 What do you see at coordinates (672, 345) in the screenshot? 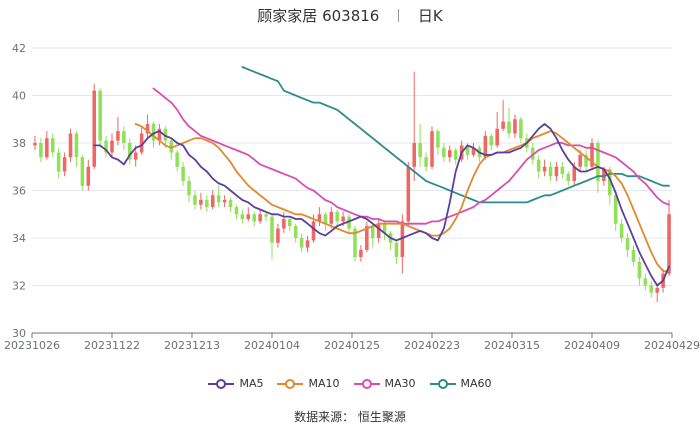
I see `x-tick-label: 20240429` at bounding box center [672, 345].